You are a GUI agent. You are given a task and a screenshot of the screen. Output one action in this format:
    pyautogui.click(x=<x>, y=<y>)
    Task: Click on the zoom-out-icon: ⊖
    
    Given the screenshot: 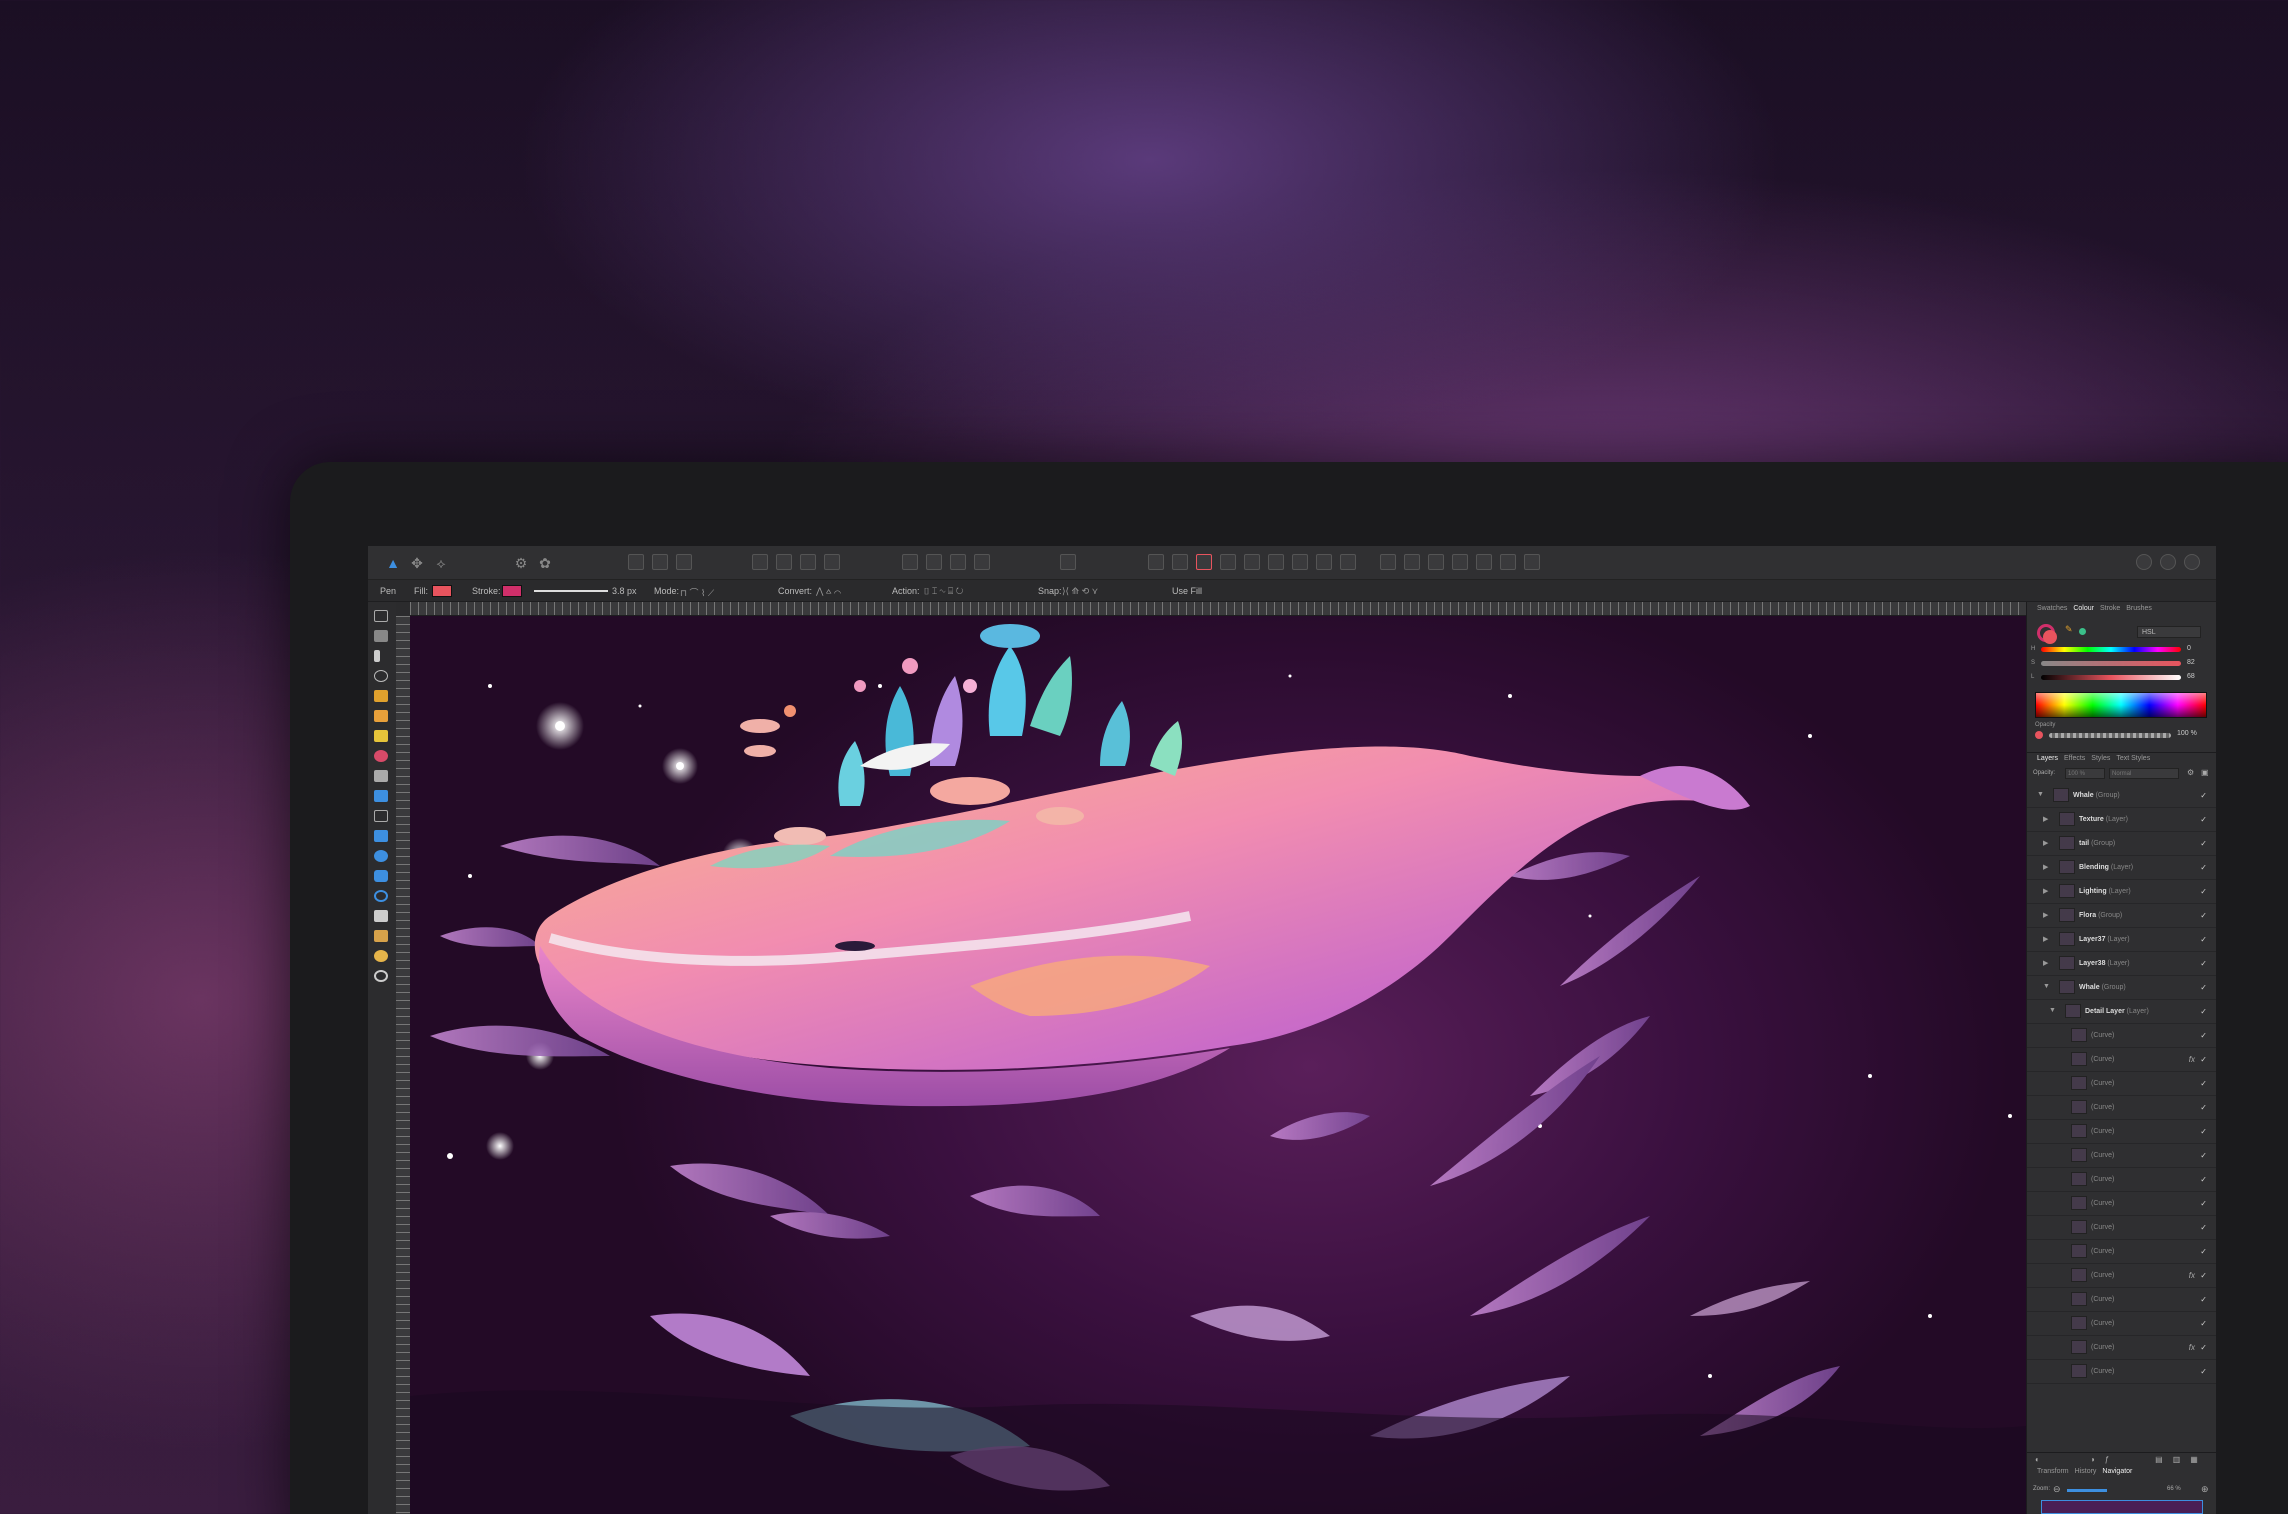 What is the action you would take?
    pyautogui.click(x=2057, y=1489)
    